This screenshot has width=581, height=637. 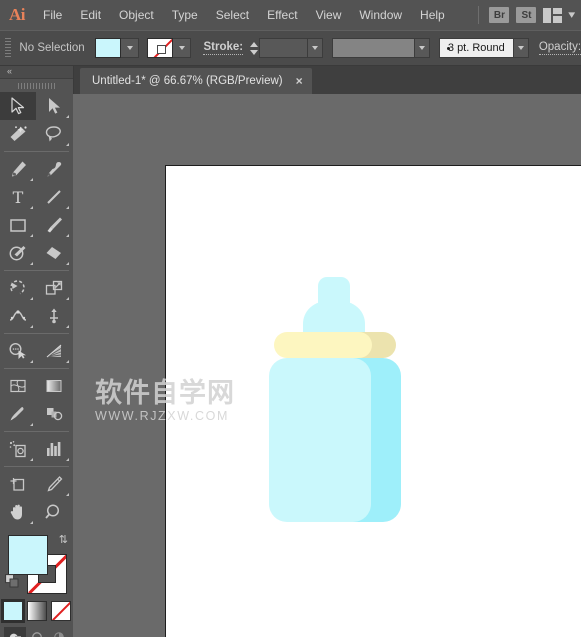 I want to click on zoom-tool, so click(x=54, y=512).